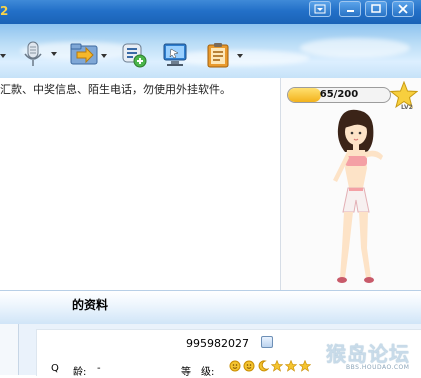  Describe the element at coordinates (368, 354) in the screenshot. I see `watermark-text: 猴岛论坛` at that location.